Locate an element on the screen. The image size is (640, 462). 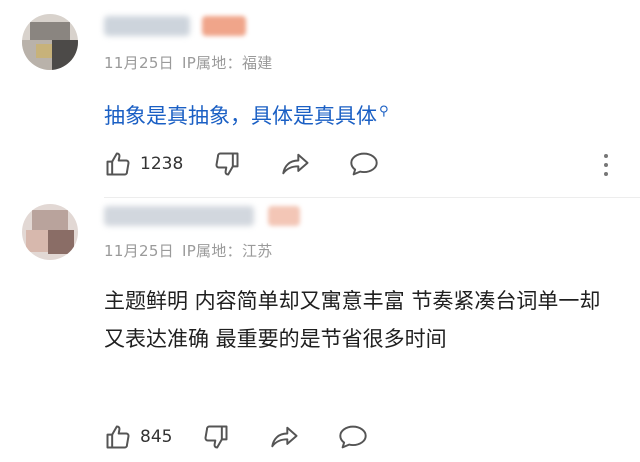
comment-search-link: 抽象是真抽象，具体是真具体 ⚲ is located at coordinates (246, 116).